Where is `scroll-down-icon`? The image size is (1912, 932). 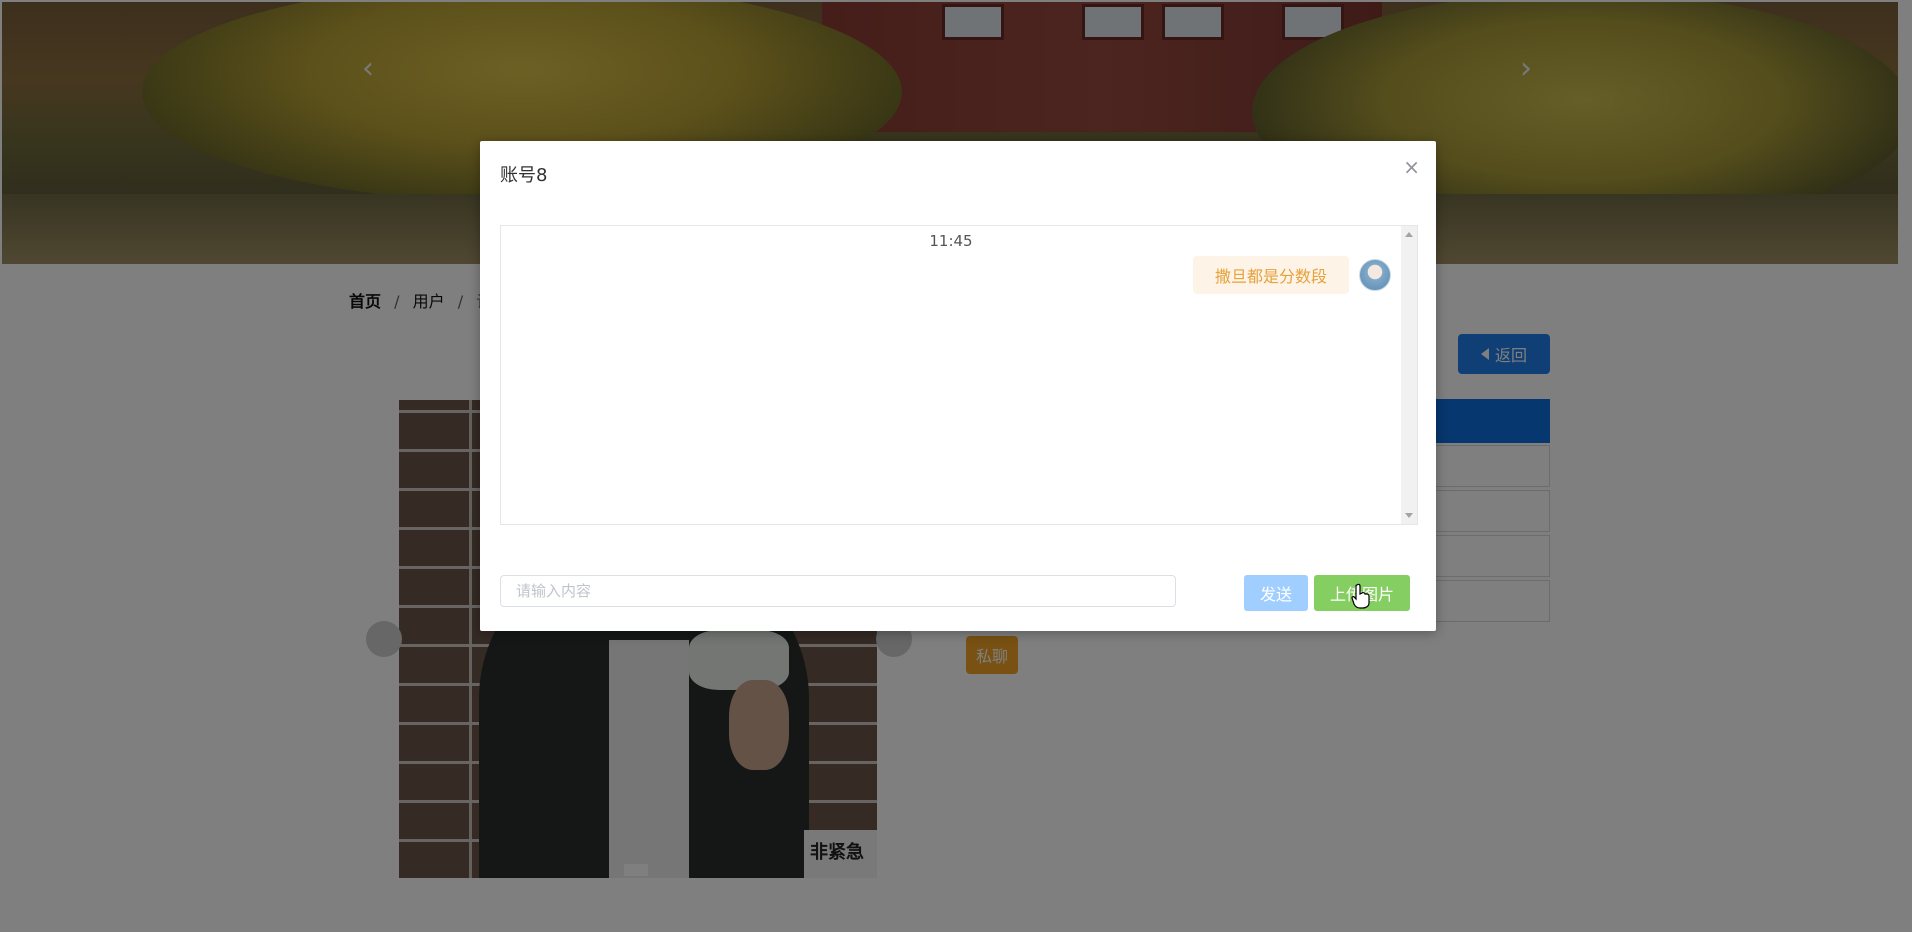 scroll-down-icon is located at coordinates (1409, 515).